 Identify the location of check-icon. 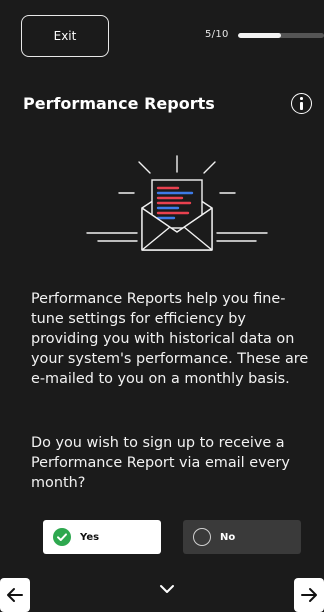
(62, 537).